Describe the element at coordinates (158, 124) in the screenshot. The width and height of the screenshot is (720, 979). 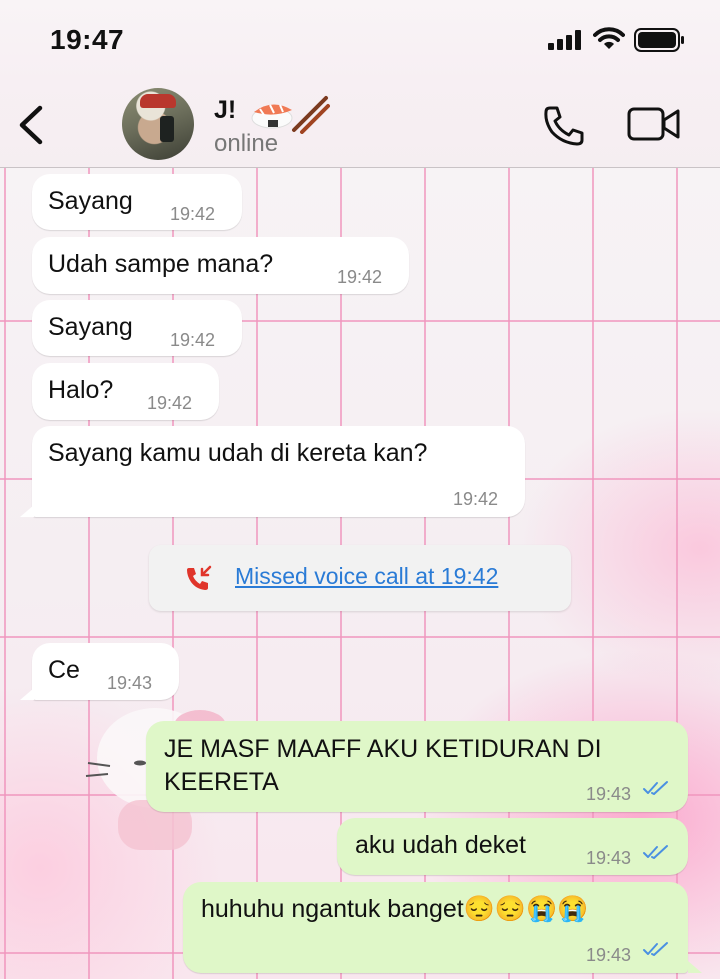
I see `contact-avatar` at that location.